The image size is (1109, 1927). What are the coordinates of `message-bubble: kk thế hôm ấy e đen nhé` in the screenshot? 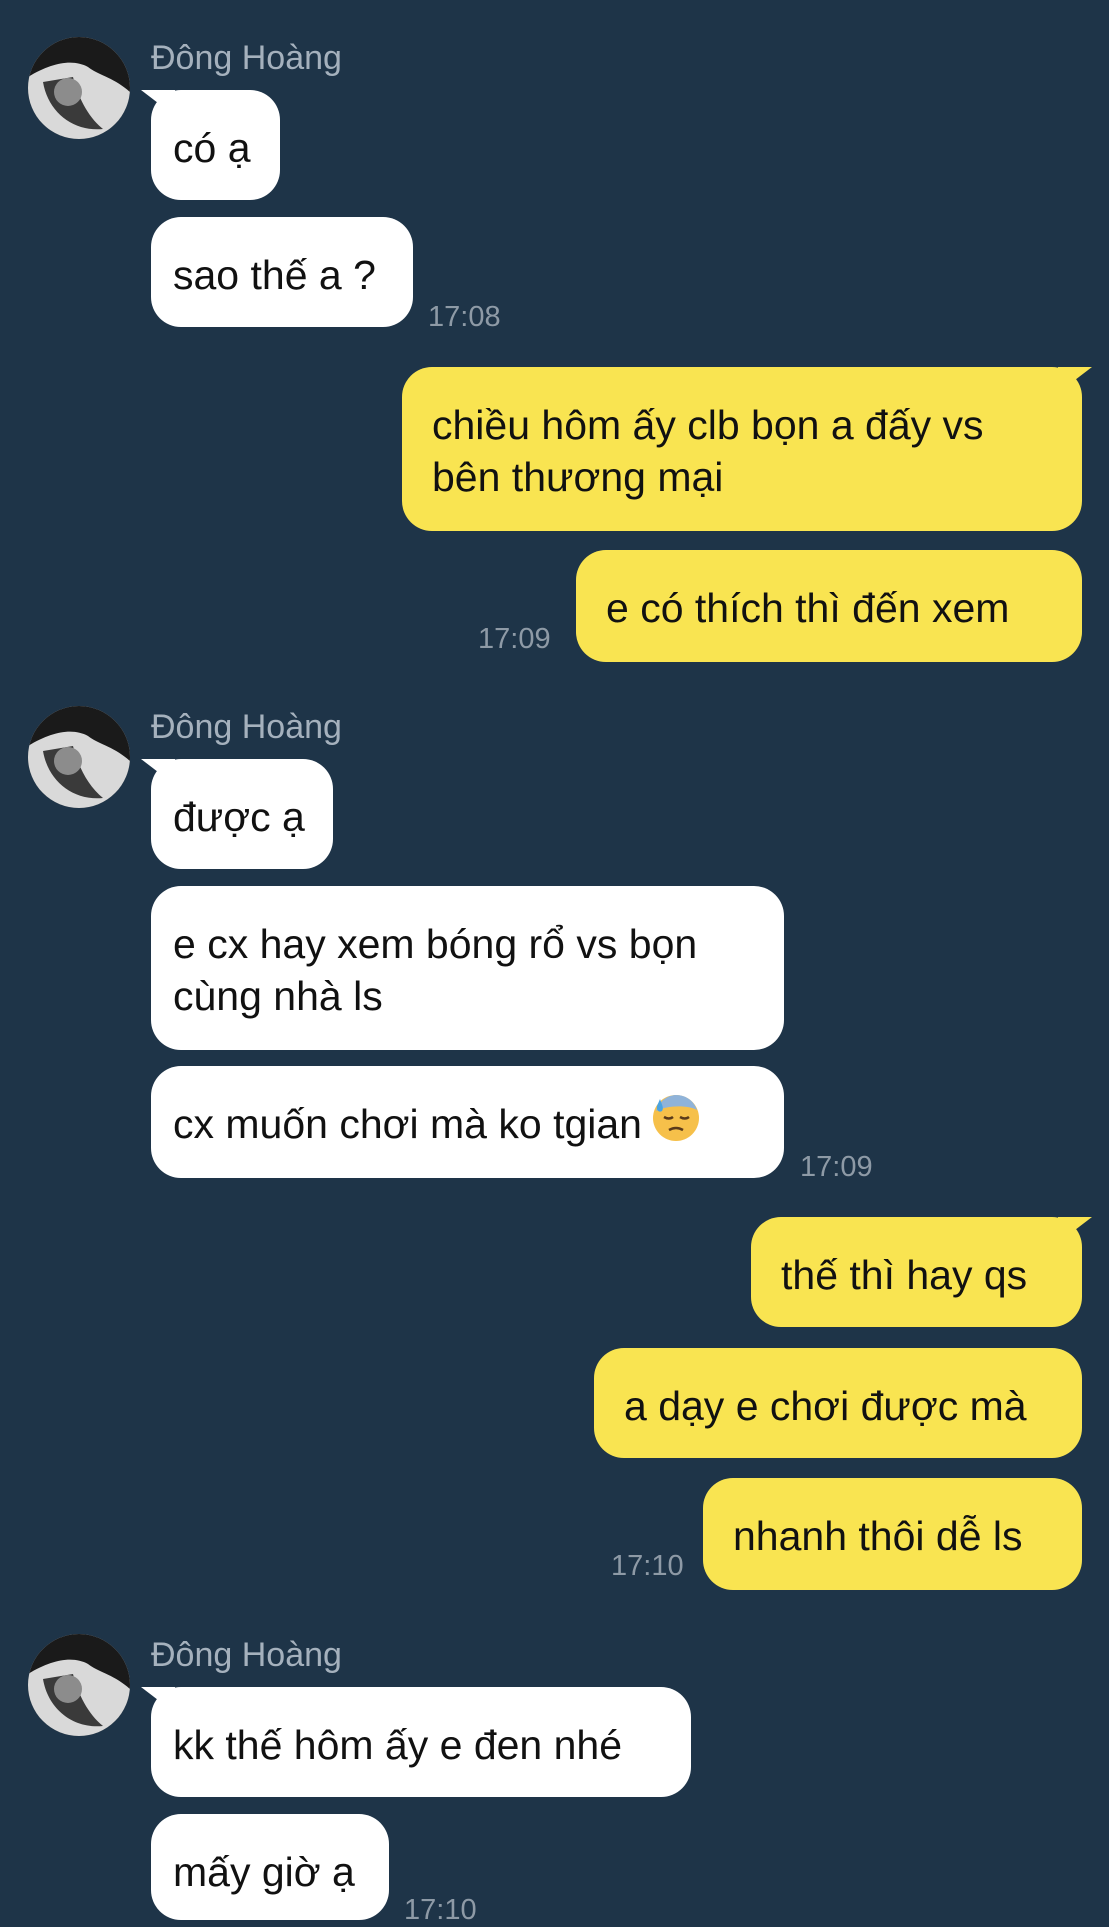 It's located at (416, 1742).